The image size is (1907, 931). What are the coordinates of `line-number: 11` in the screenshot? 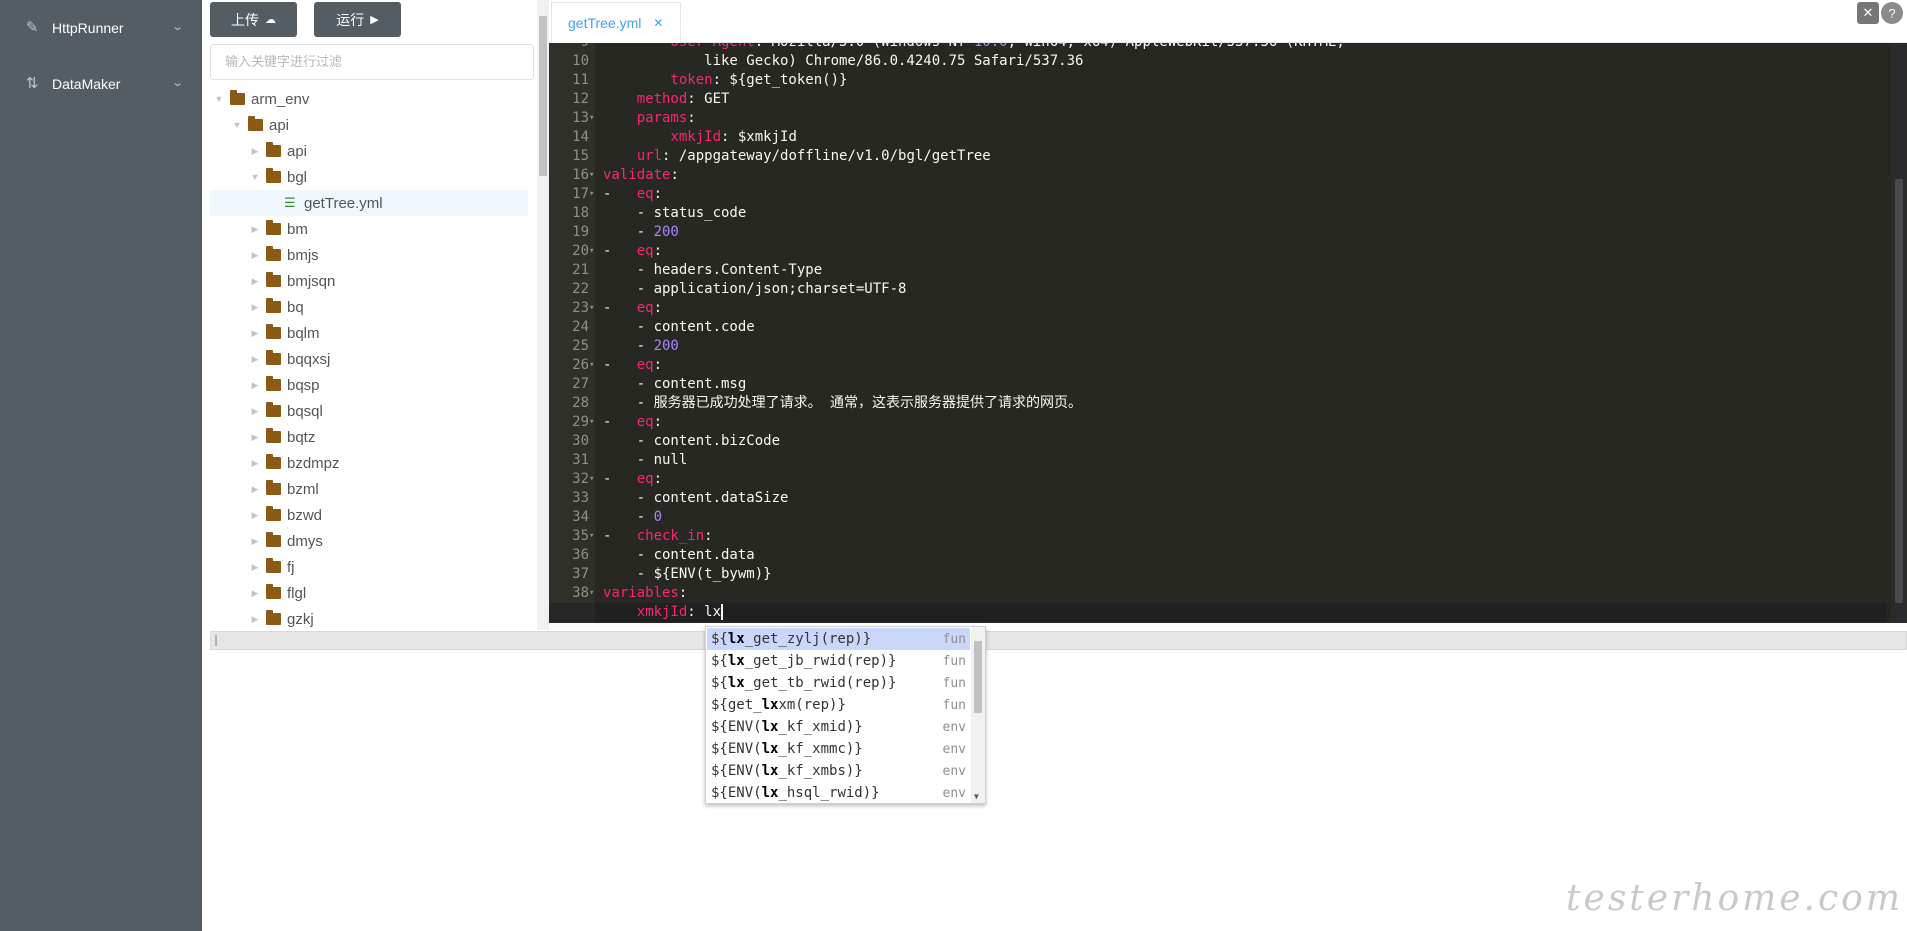 It's located at (580, 80).